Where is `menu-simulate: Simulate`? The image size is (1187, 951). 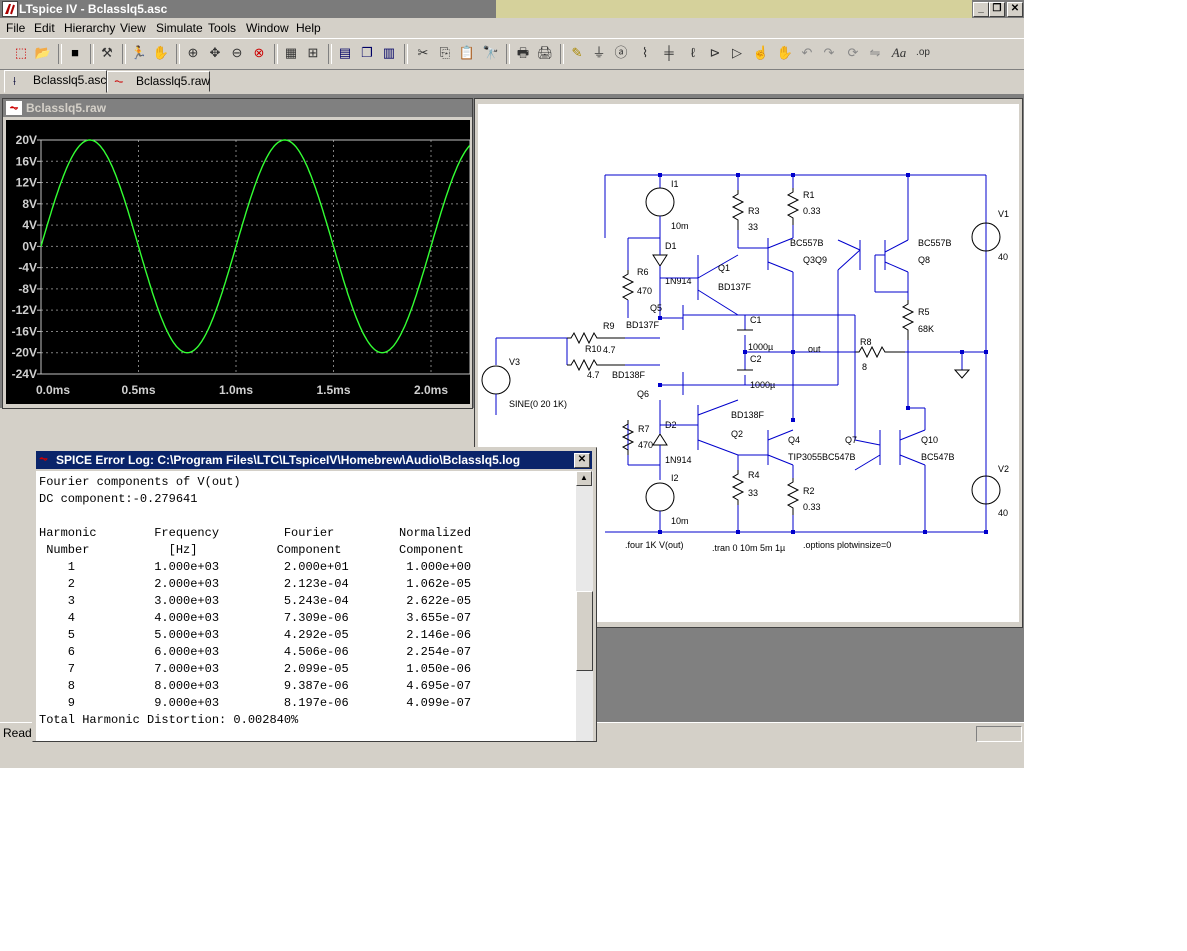
menu-simulate: Simulate is located at coordinates (179, 28).